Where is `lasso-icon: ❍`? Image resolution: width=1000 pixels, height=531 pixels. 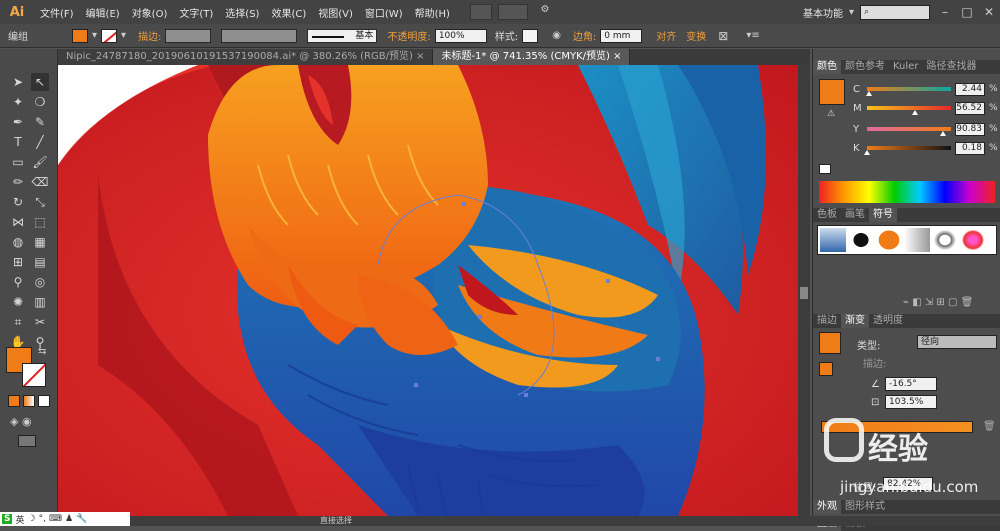
lasso-icon: ❍ is located at coordinates (40, 102).